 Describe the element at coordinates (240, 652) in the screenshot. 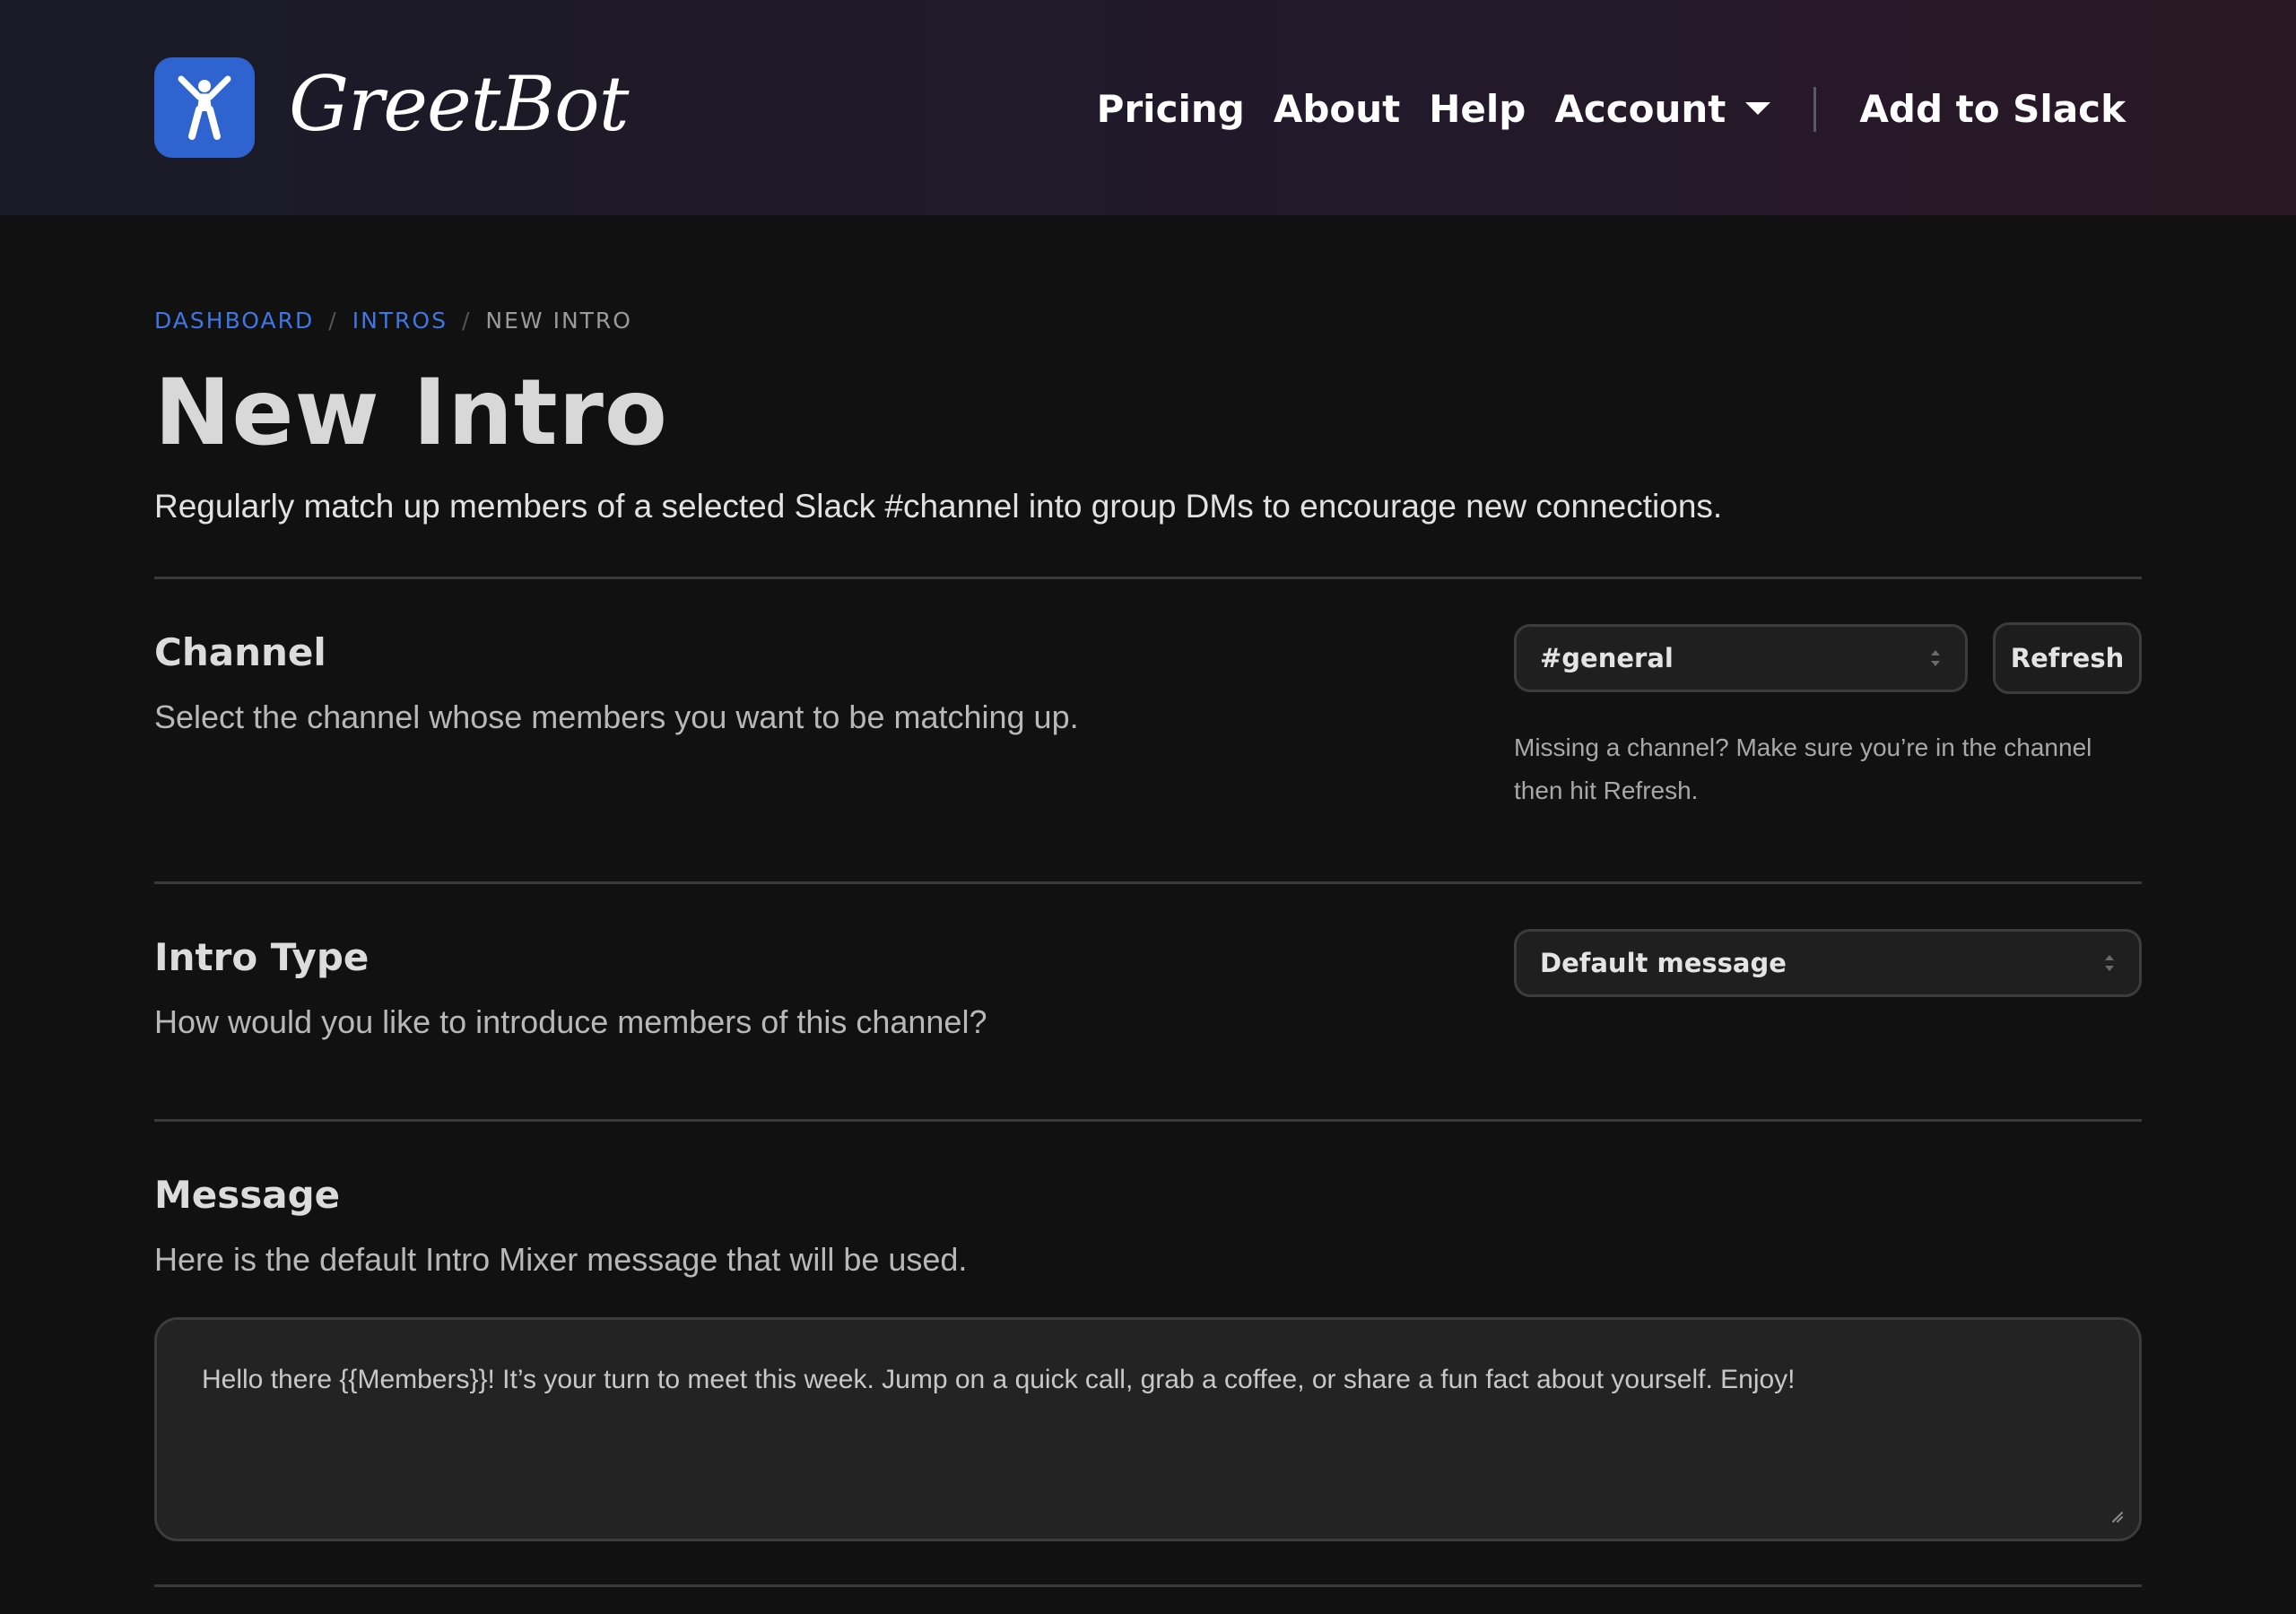

I see `channel-section-title: Channel` at that location.